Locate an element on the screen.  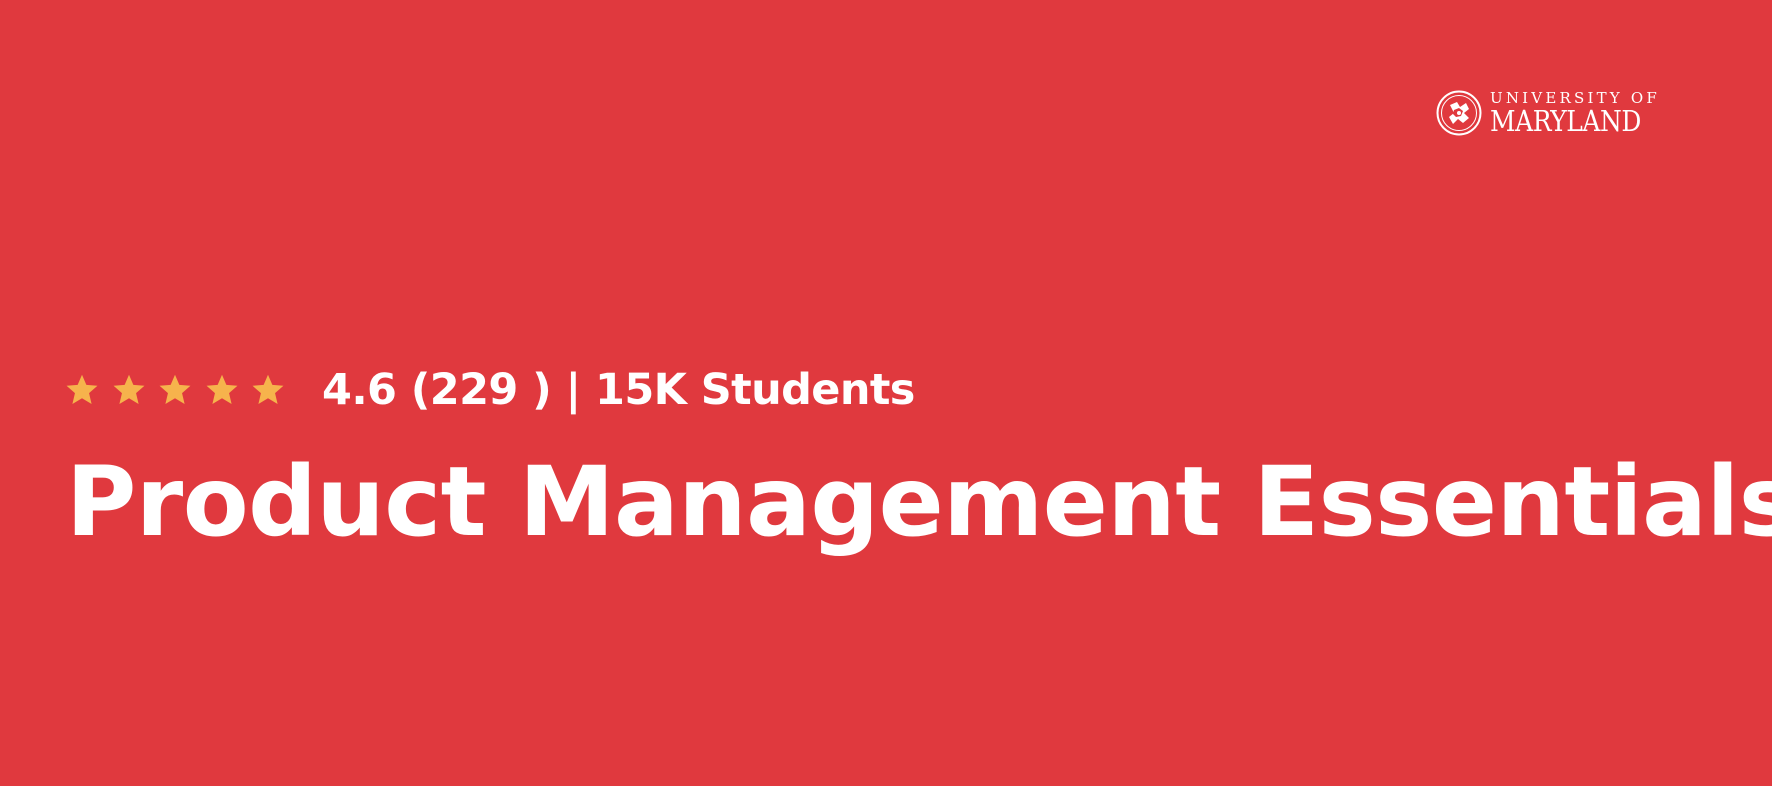
course-rating: 4.6 (229 ) | 15K Students is located at coordinates (489, 390).